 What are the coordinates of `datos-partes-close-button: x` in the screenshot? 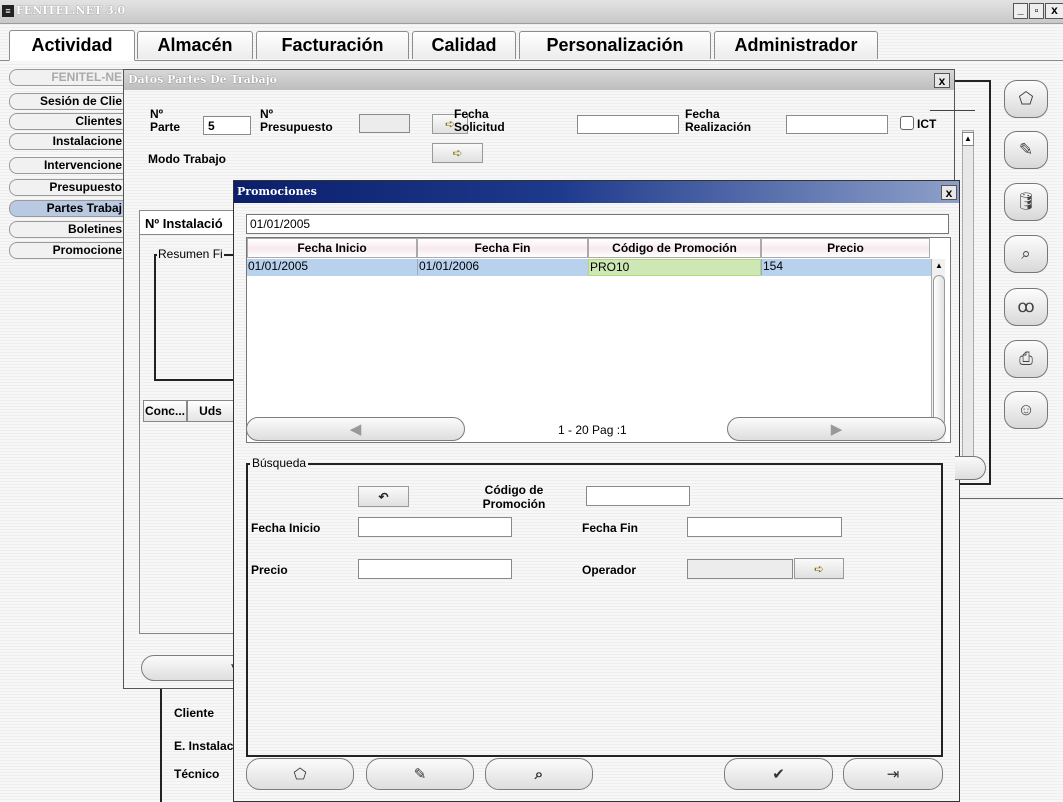 It's located at (942, 80).